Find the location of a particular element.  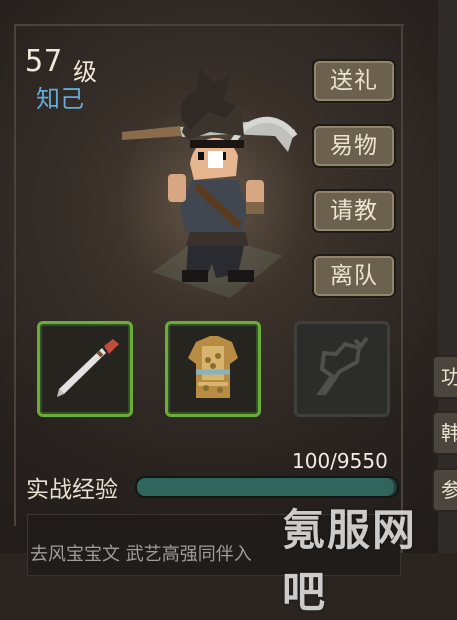

empty-accessory-icon is located at coordinates (342, 365).